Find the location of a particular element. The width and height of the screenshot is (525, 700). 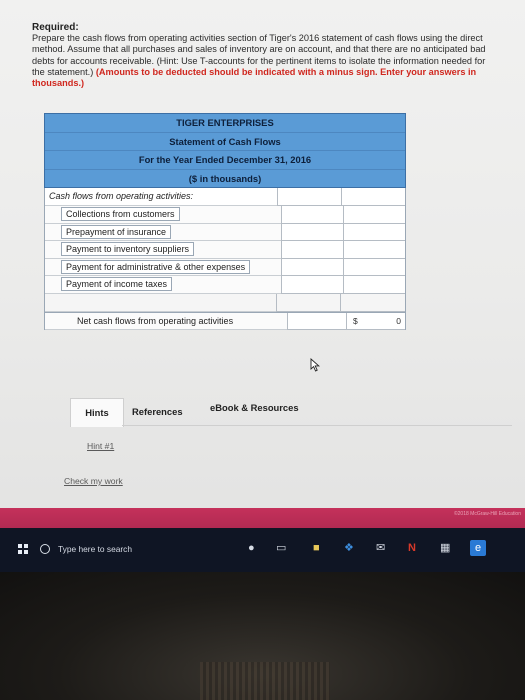

tab-ebook-resources: eBook & Resources is located at coordinates (254, 408).